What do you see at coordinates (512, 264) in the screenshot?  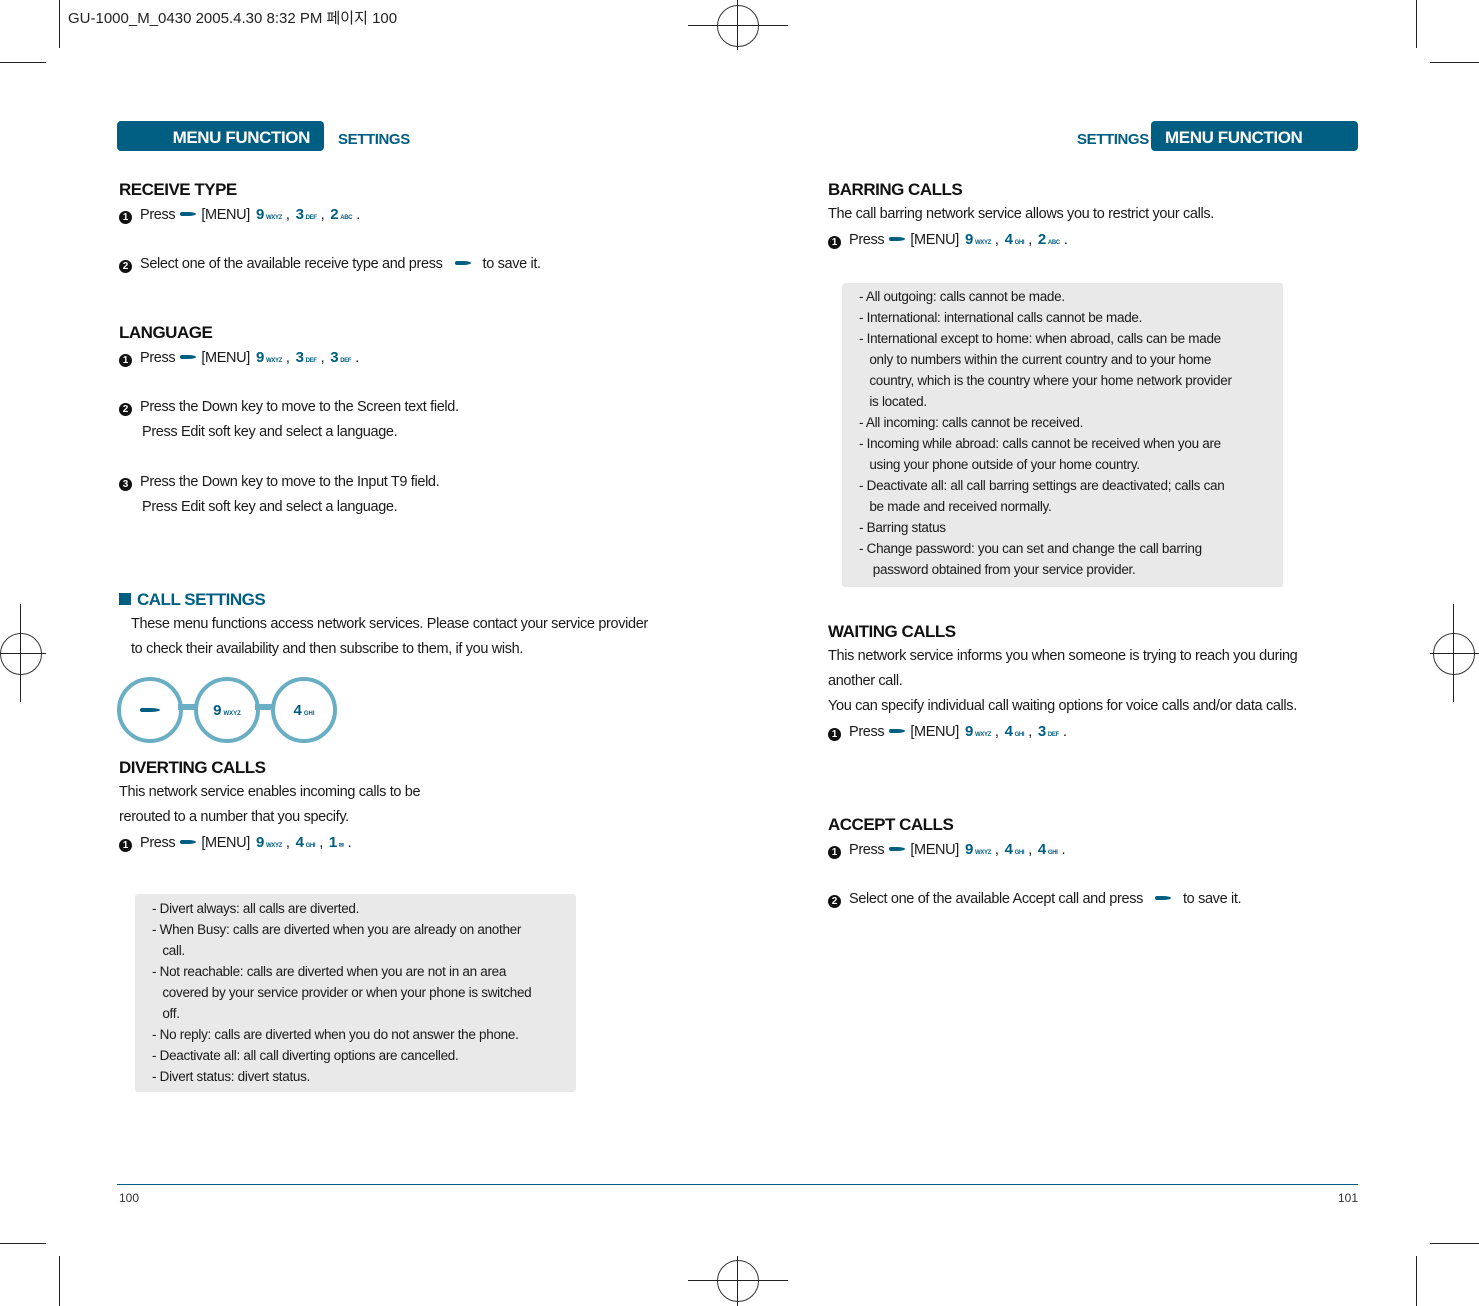 I see `step-suffix: to save it.` at bounding box center [512, 264].